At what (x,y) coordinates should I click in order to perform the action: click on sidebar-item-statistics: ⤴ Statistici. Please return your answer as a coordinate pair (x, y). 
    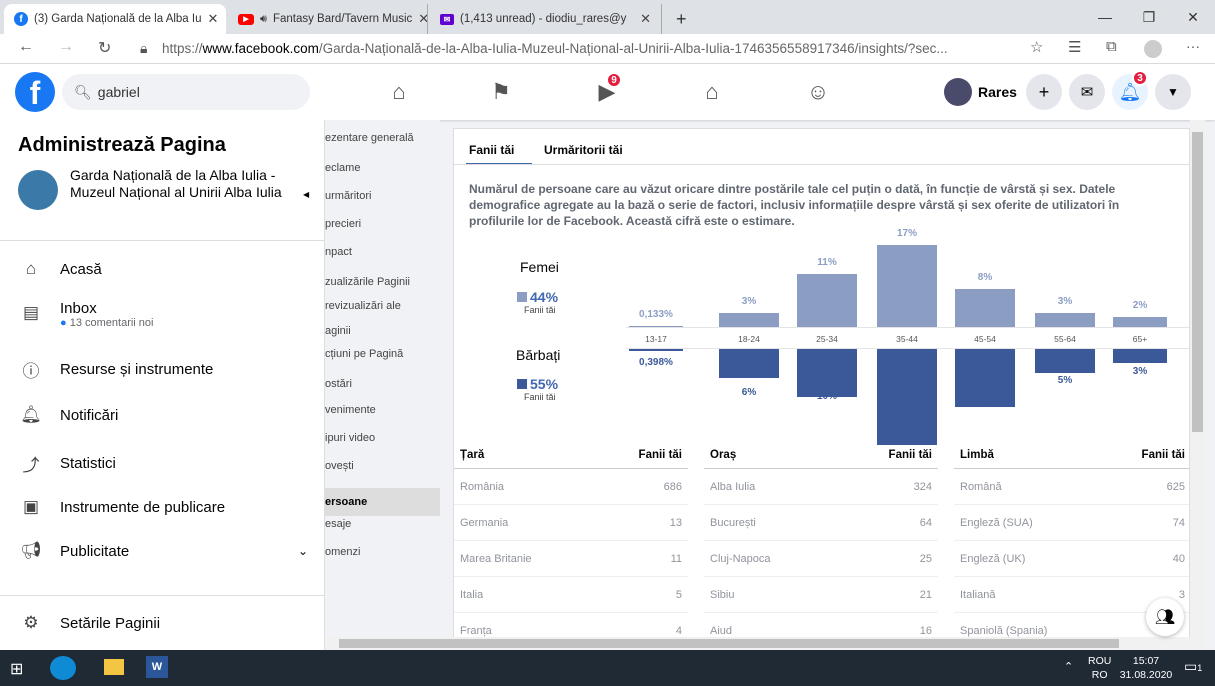
    Looking at the image, I should click on (67, 463).